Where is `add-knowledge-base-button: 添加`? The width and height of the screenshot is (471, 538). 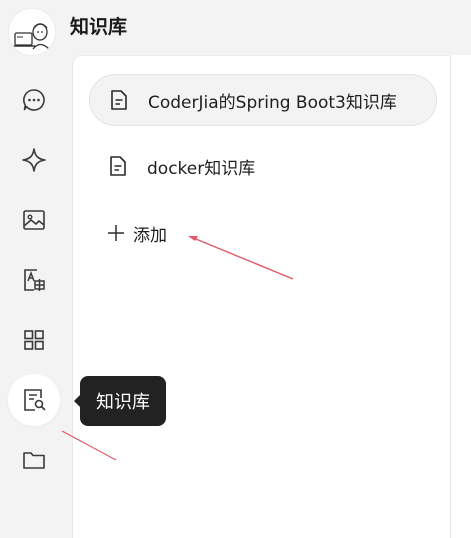 add-knowledge-base-button: 添加 is located at coordinates (137, 233).